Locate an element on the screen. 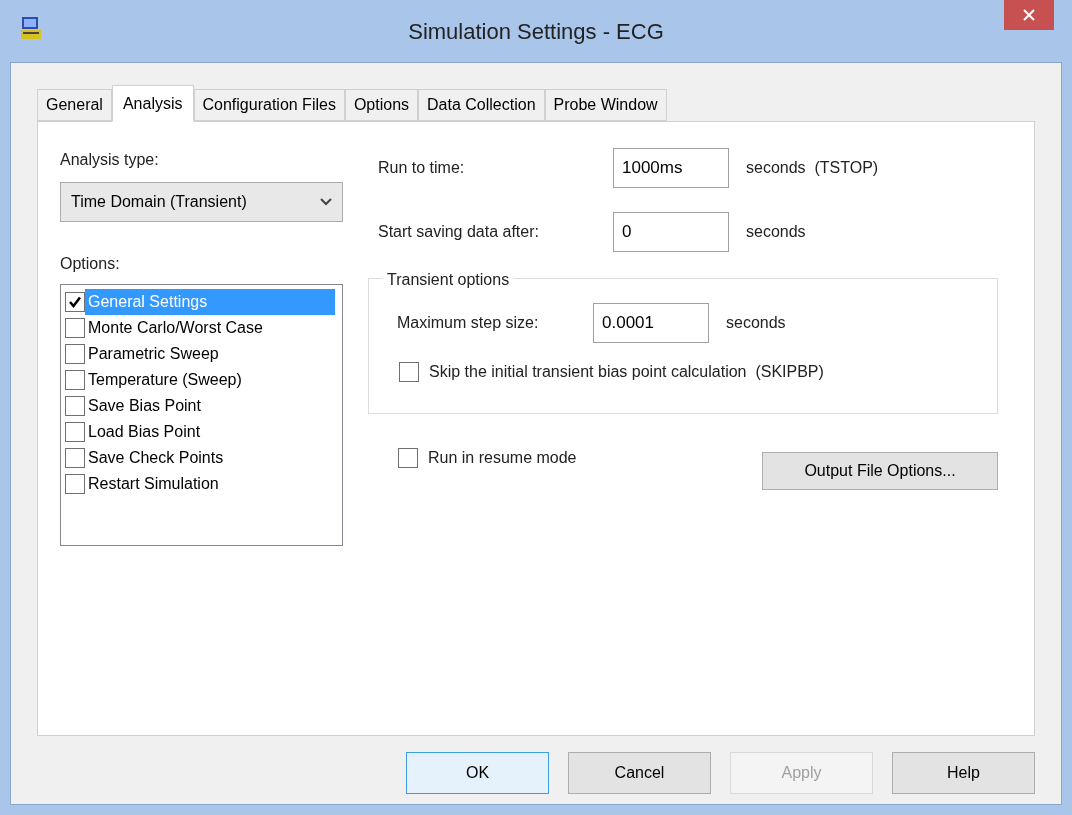  chevron-down-icon is located at coordinates (326, 202).